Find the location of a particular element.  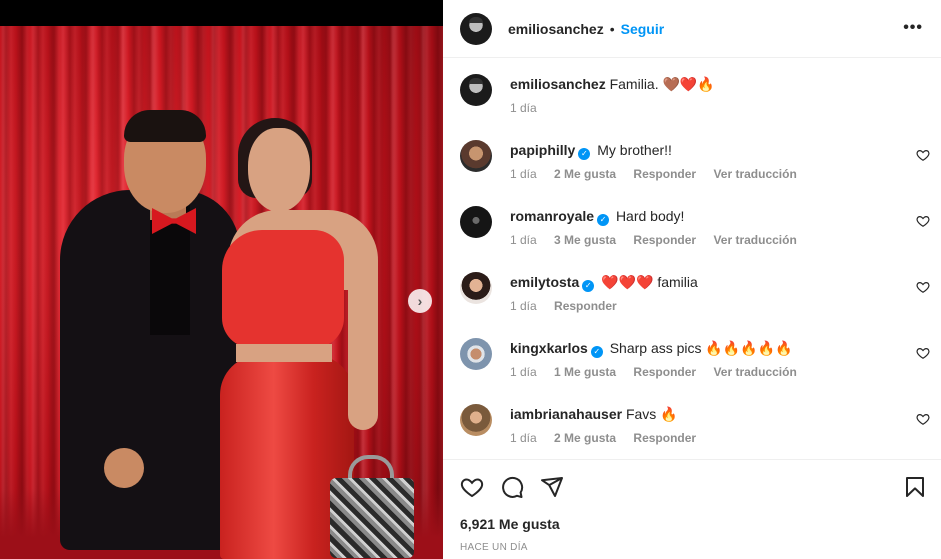

caption: emiliosanchez Familia. 🤎❤️🔥 1 día is located at coordinates (695, 97).